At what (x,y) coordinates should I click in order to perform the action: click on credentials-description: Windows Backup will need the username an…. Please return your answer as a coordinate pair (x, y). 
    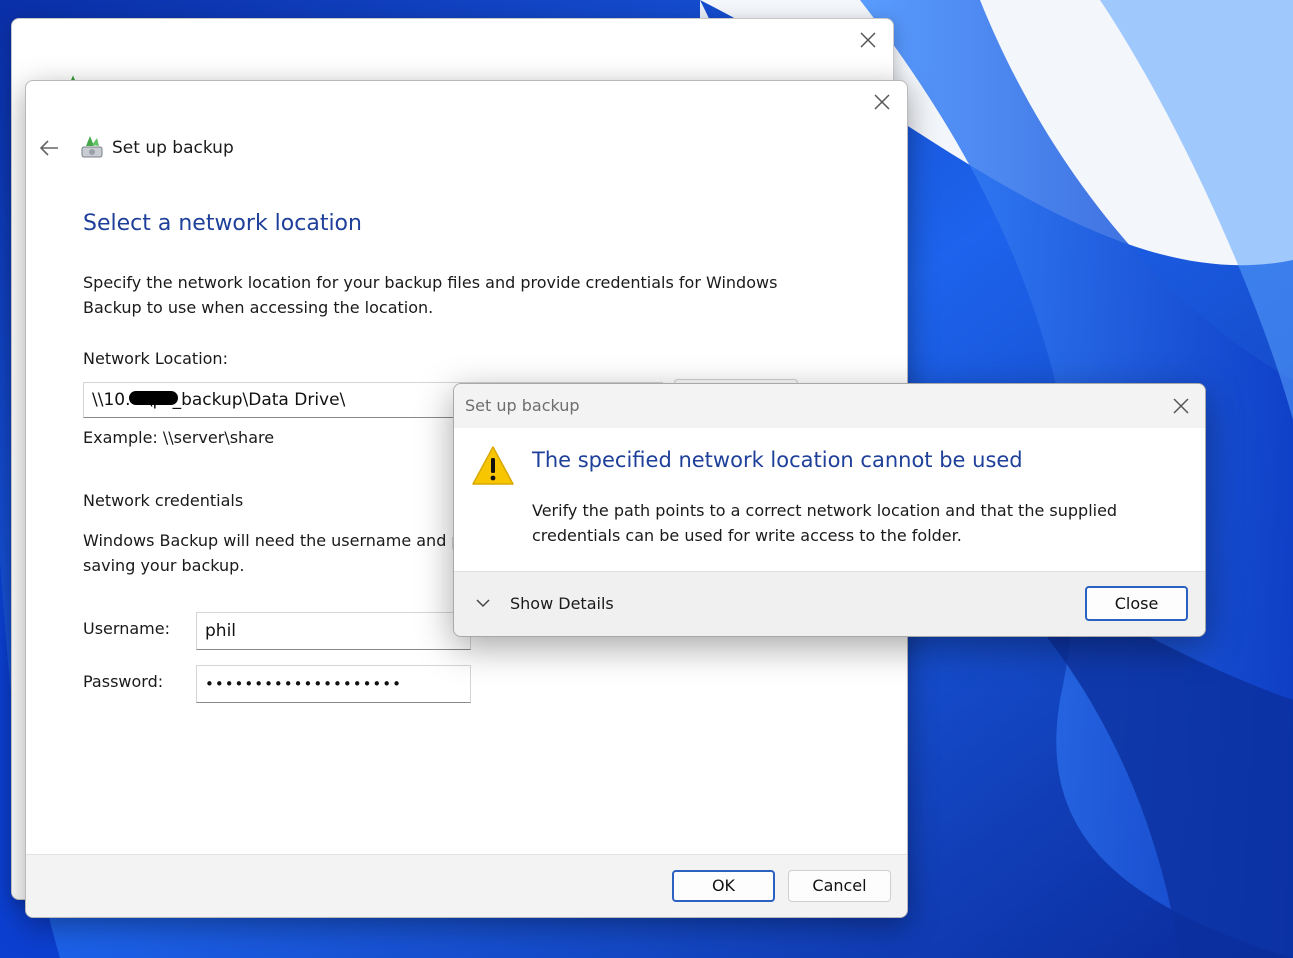
    Looking at the image, I should click on (272, 540).